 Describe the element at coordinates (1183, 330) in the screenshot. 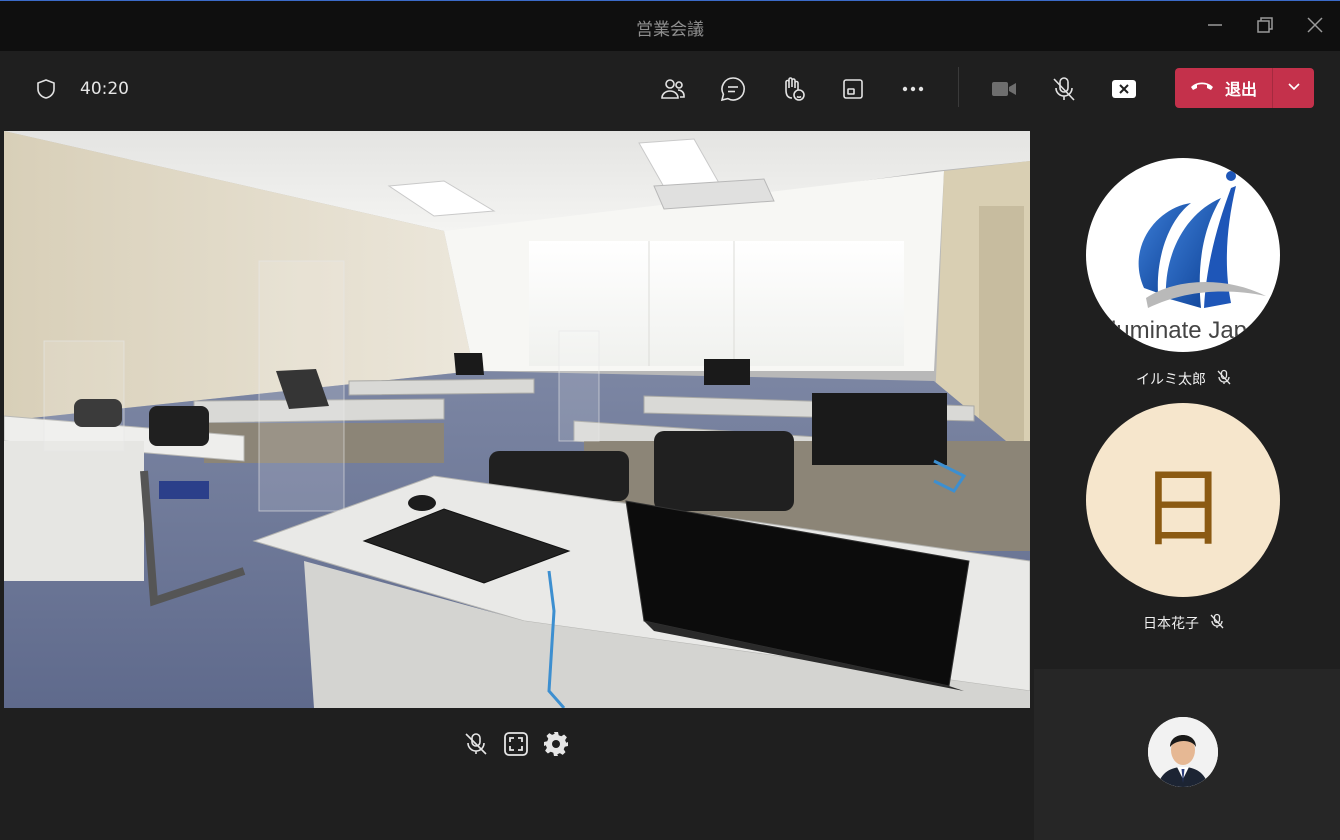

I see `logo-text: lluminate Japa` at that location.